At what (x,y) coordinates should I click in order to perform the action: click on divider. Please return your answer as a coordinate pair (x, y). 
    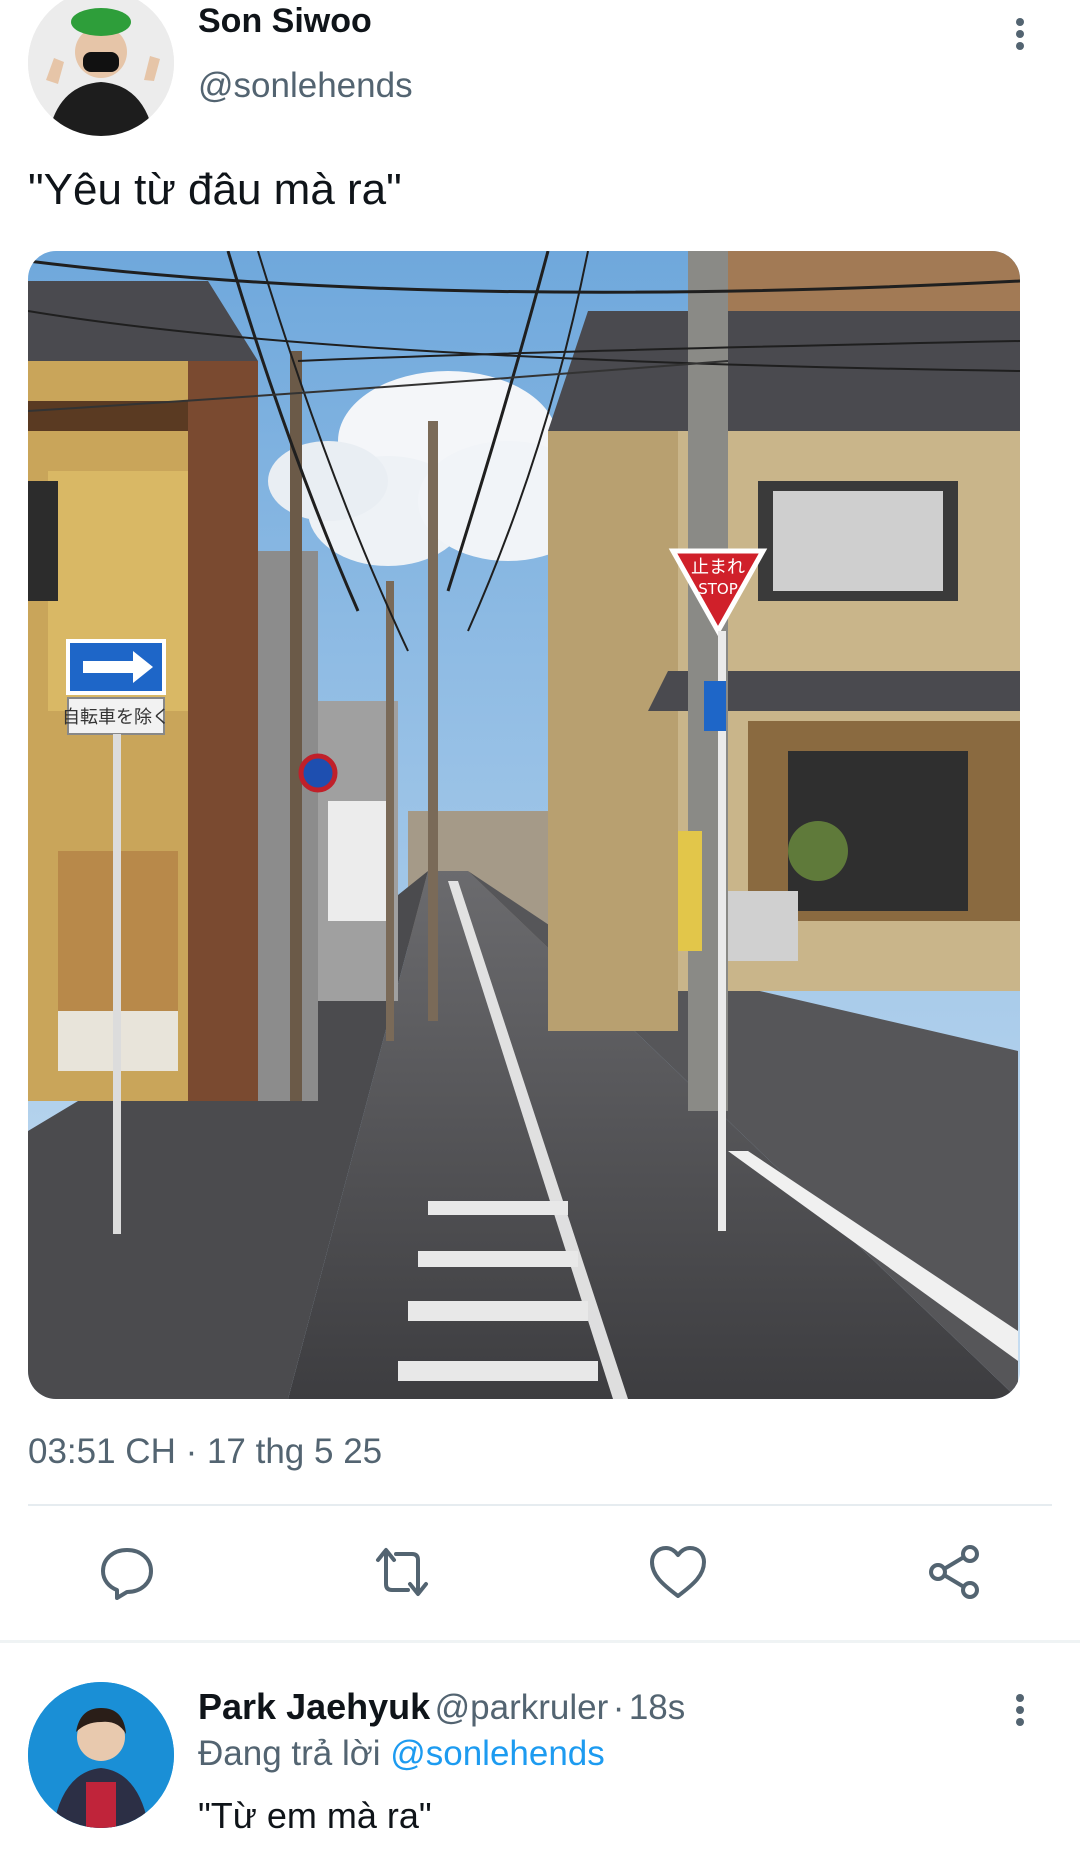
    Looking at the image, I should click on (540, 1505).